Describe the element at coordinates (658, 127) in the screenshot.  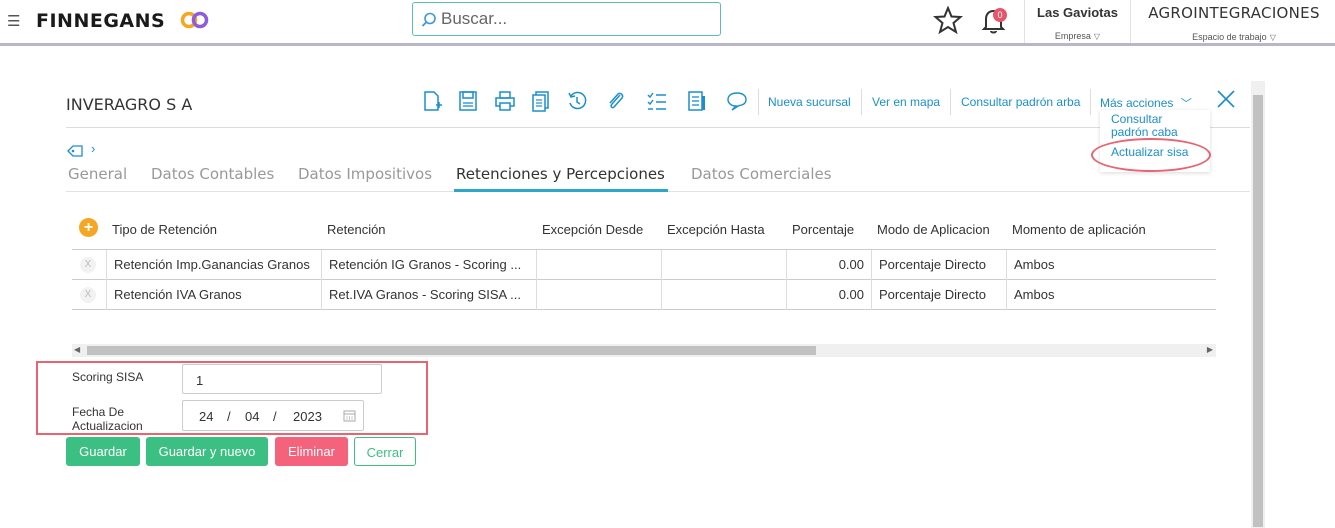
I see `header-divider` at that location.